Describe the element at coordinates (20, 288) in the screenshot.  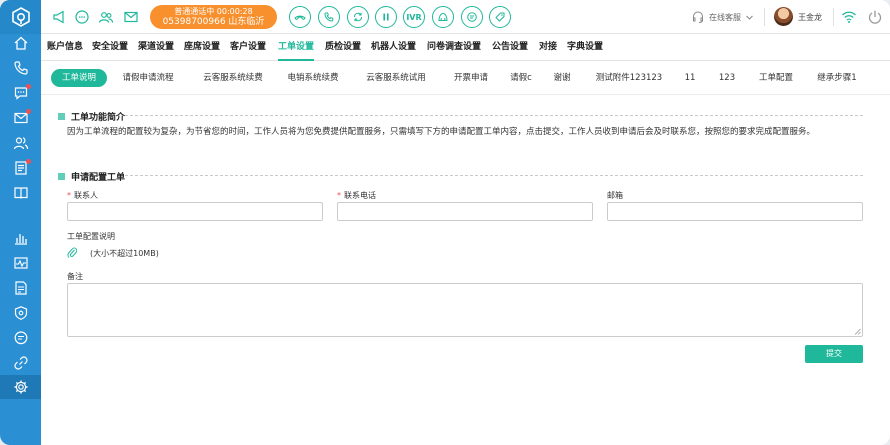
I see `report-icon` at that location.